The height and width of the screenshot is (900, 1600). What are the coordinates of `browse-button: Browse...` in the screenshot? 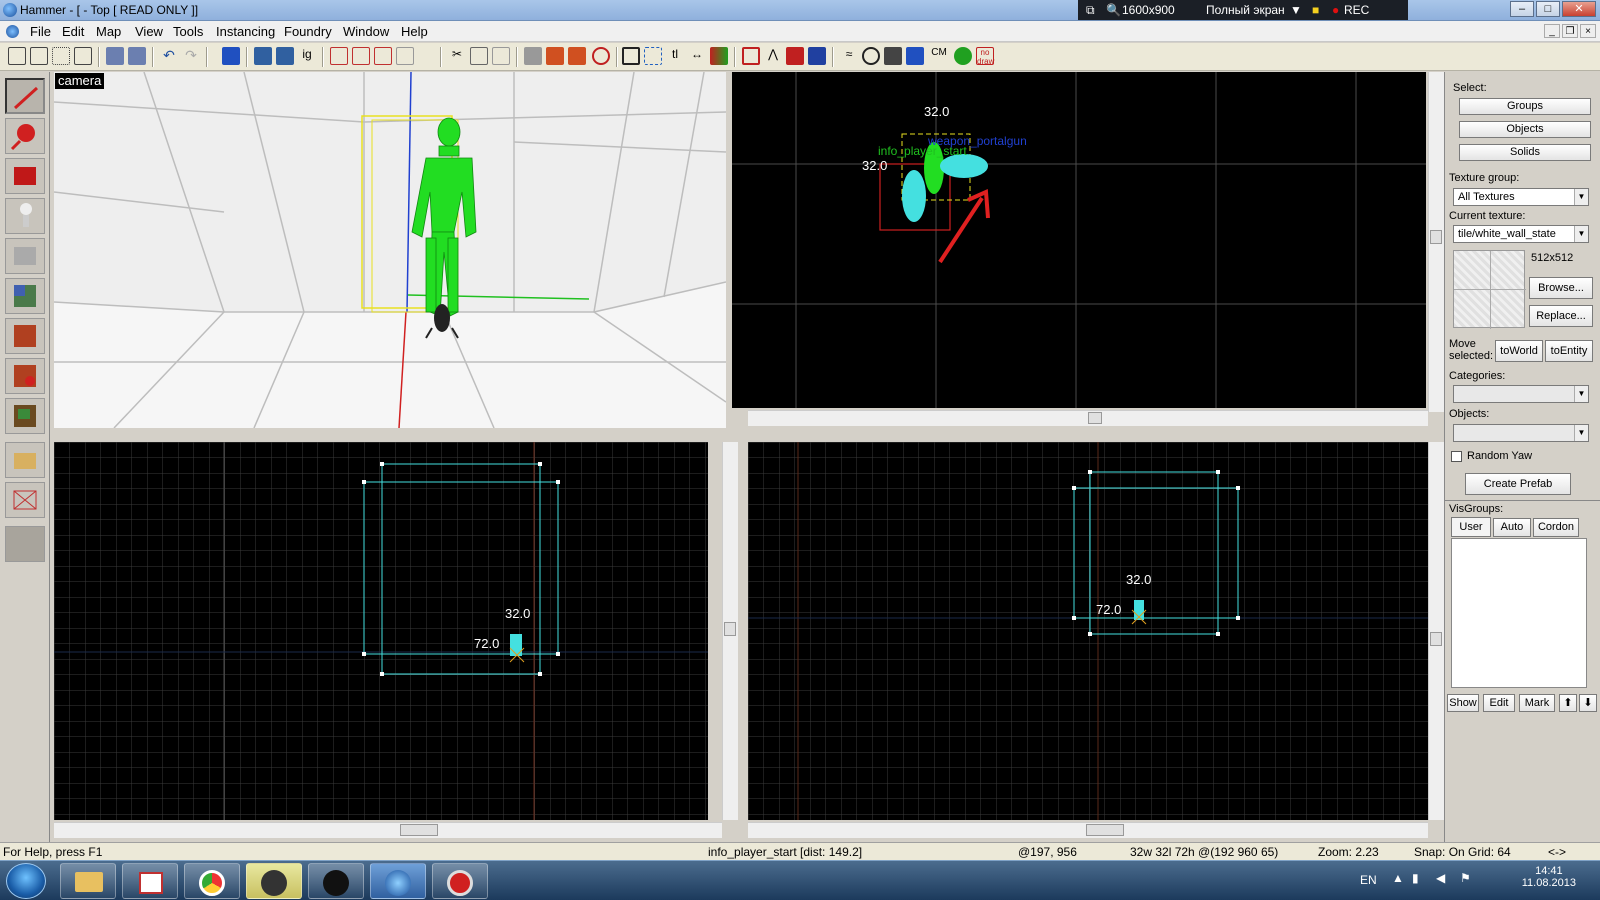 It's located at (1561, 288).